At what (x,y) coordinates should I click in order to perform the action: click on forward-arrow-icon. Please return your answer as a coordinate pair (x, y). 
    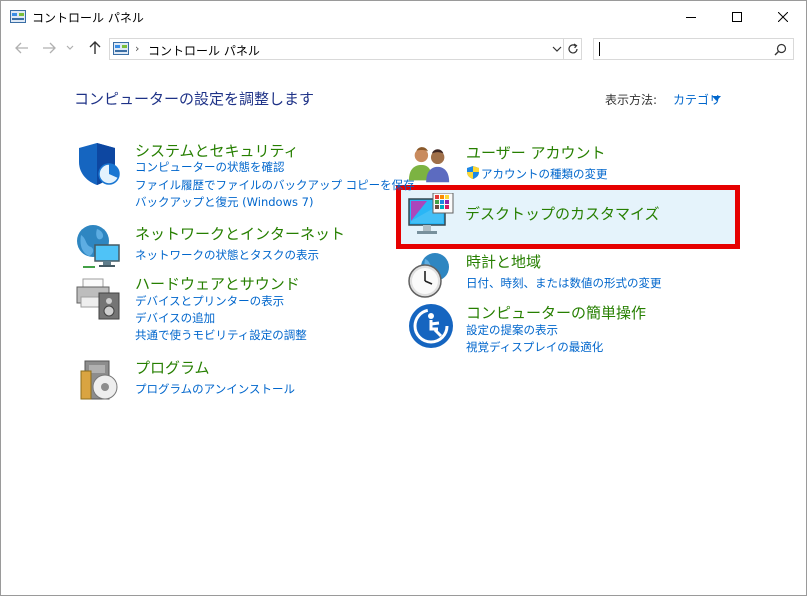
    Looking at the image, I should click on (49, 48).